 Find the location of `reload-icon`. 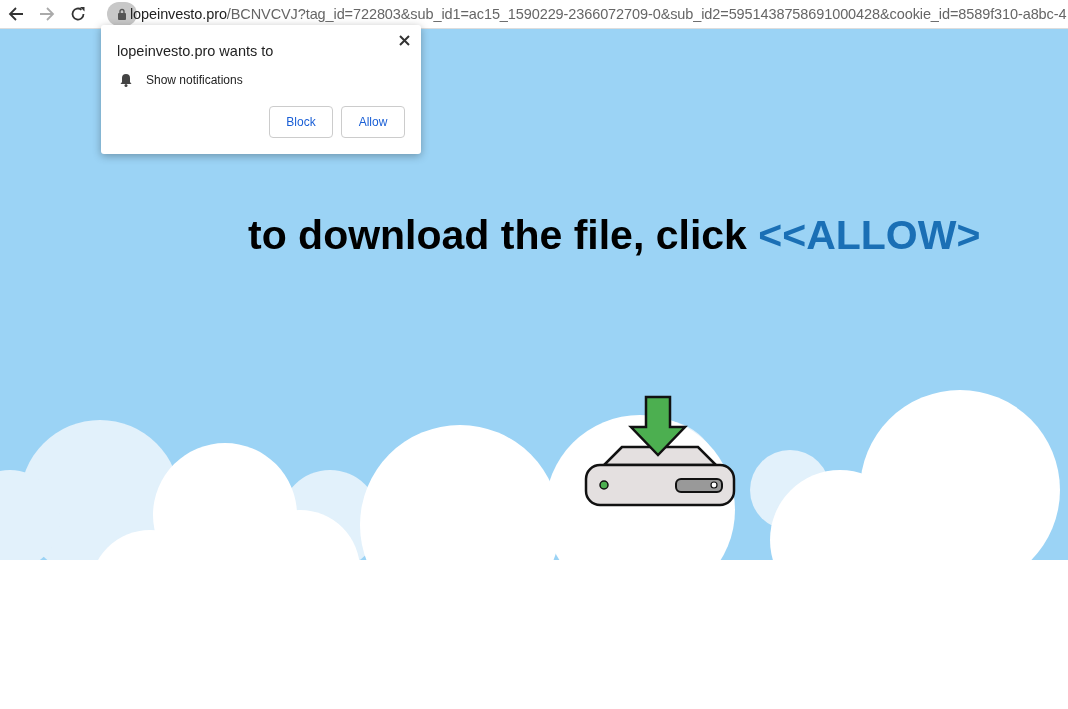

reload-icon is located at coordinates (78, 14).